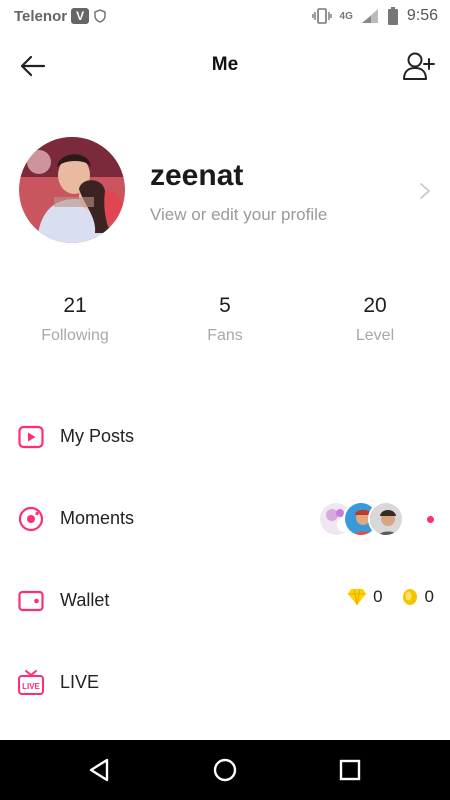  I want to click on stat-value: 21, so click(75, 305).